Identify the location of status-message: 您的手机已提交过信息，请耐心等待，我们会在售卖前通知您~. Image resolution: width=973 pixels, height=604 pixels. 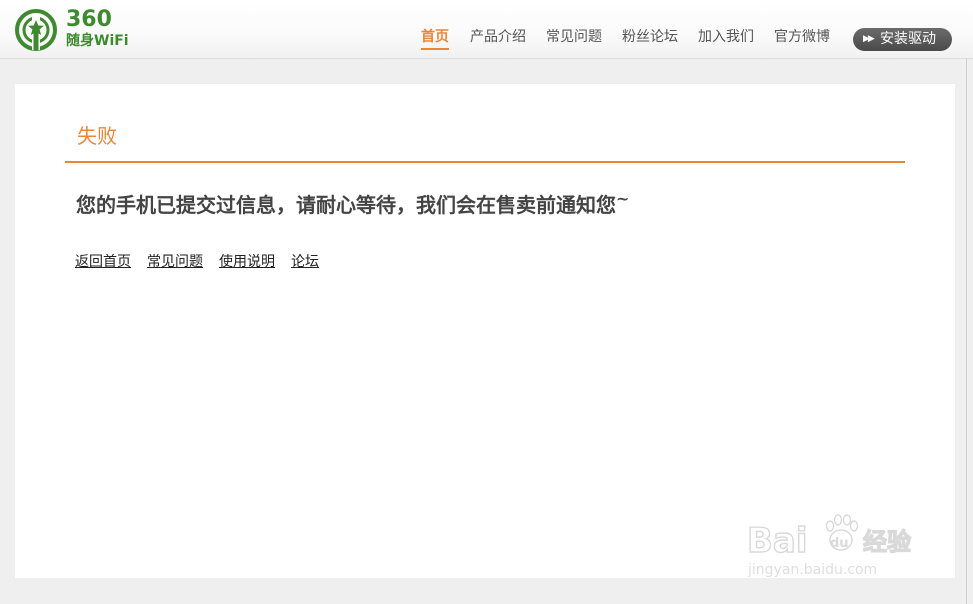
(353, 205).